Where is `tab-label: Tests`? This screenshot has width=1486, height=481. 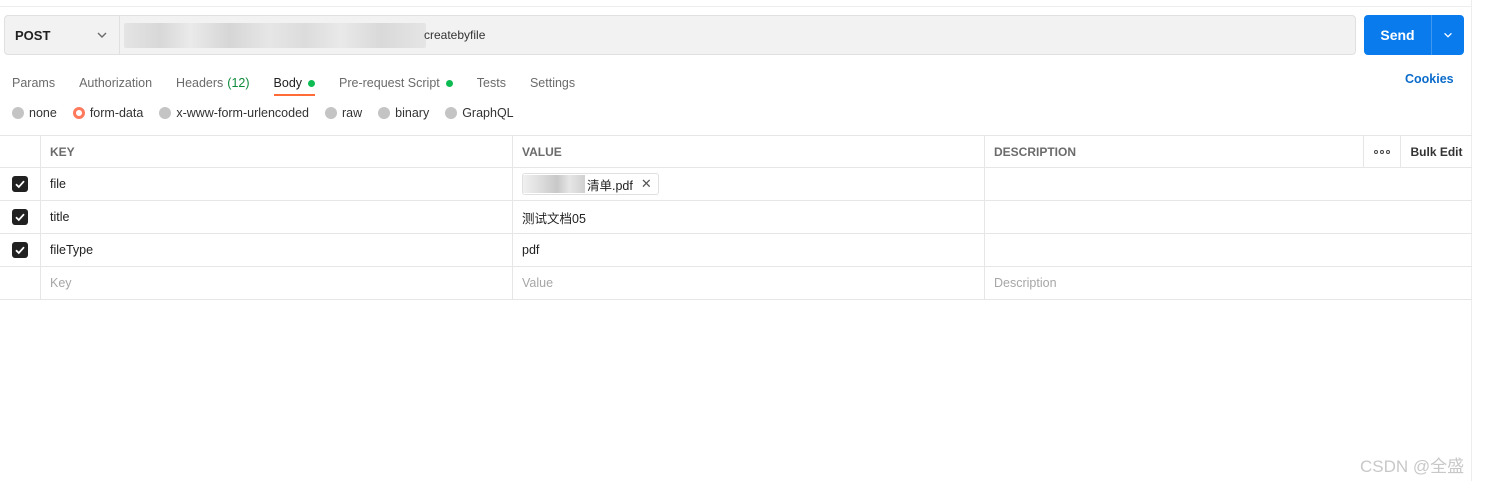 tab-label: Tests is located at coordinates (491, 83).